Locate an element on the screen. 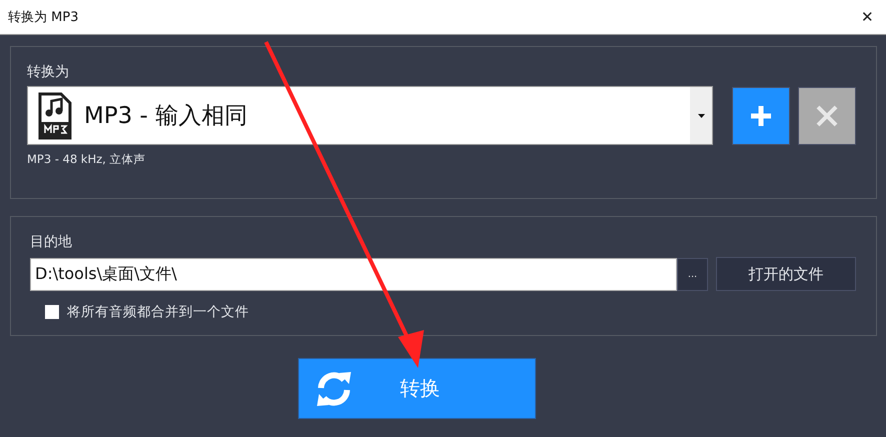  close-icon is located at coordinates (827, 115).